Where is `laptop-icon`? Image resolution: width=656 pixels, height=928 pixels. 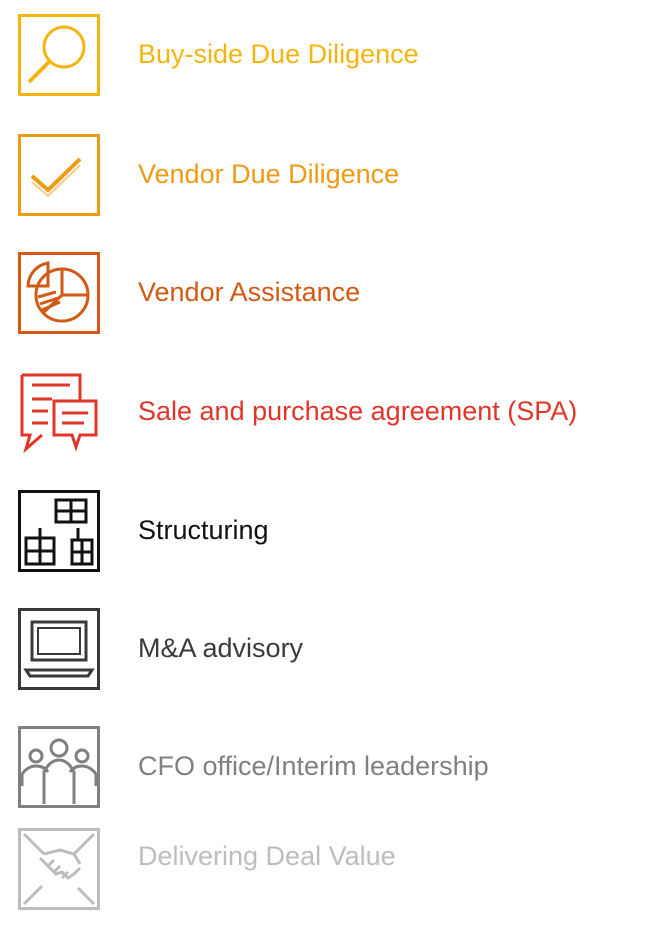
laptop-icon is located at coordinates (59, 649).